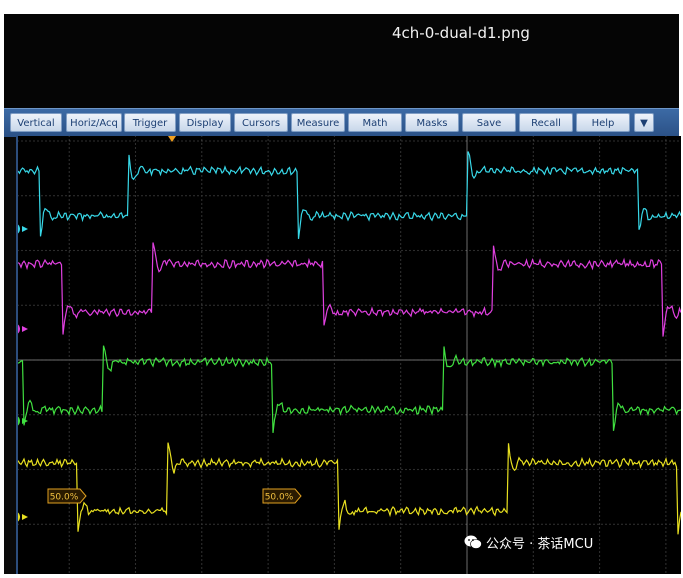  I want to click on menu-recall: Recall, so click(546, 122).